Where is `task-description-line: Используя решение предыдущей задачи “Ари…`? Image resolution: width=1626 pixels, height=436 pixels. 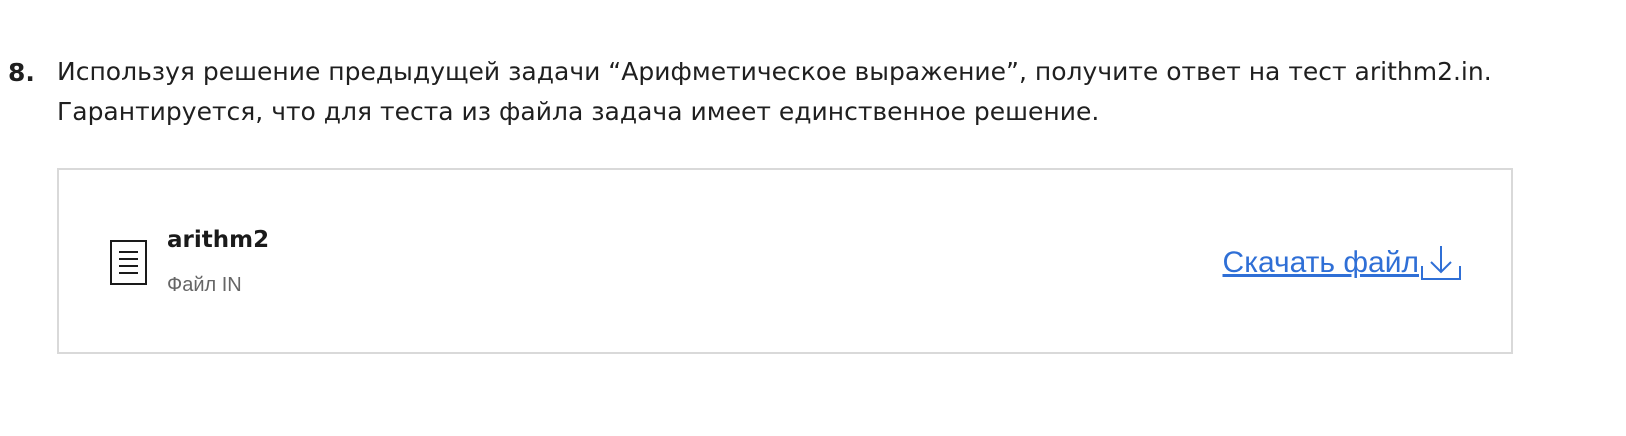 task-description-line: Используя решение предыдущей задачи “Ари… is located at coordinates (774, 71).